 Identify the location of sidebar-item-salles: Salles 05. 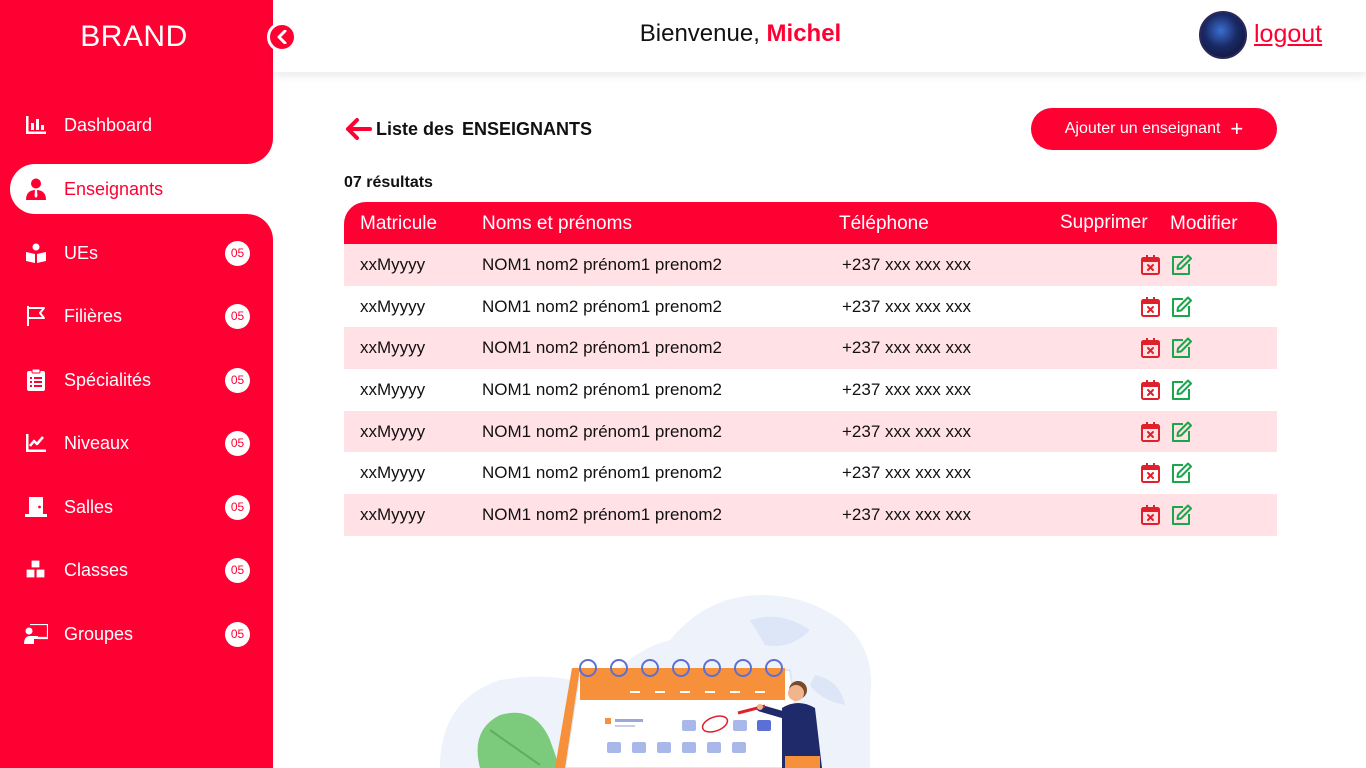
(136, 507).